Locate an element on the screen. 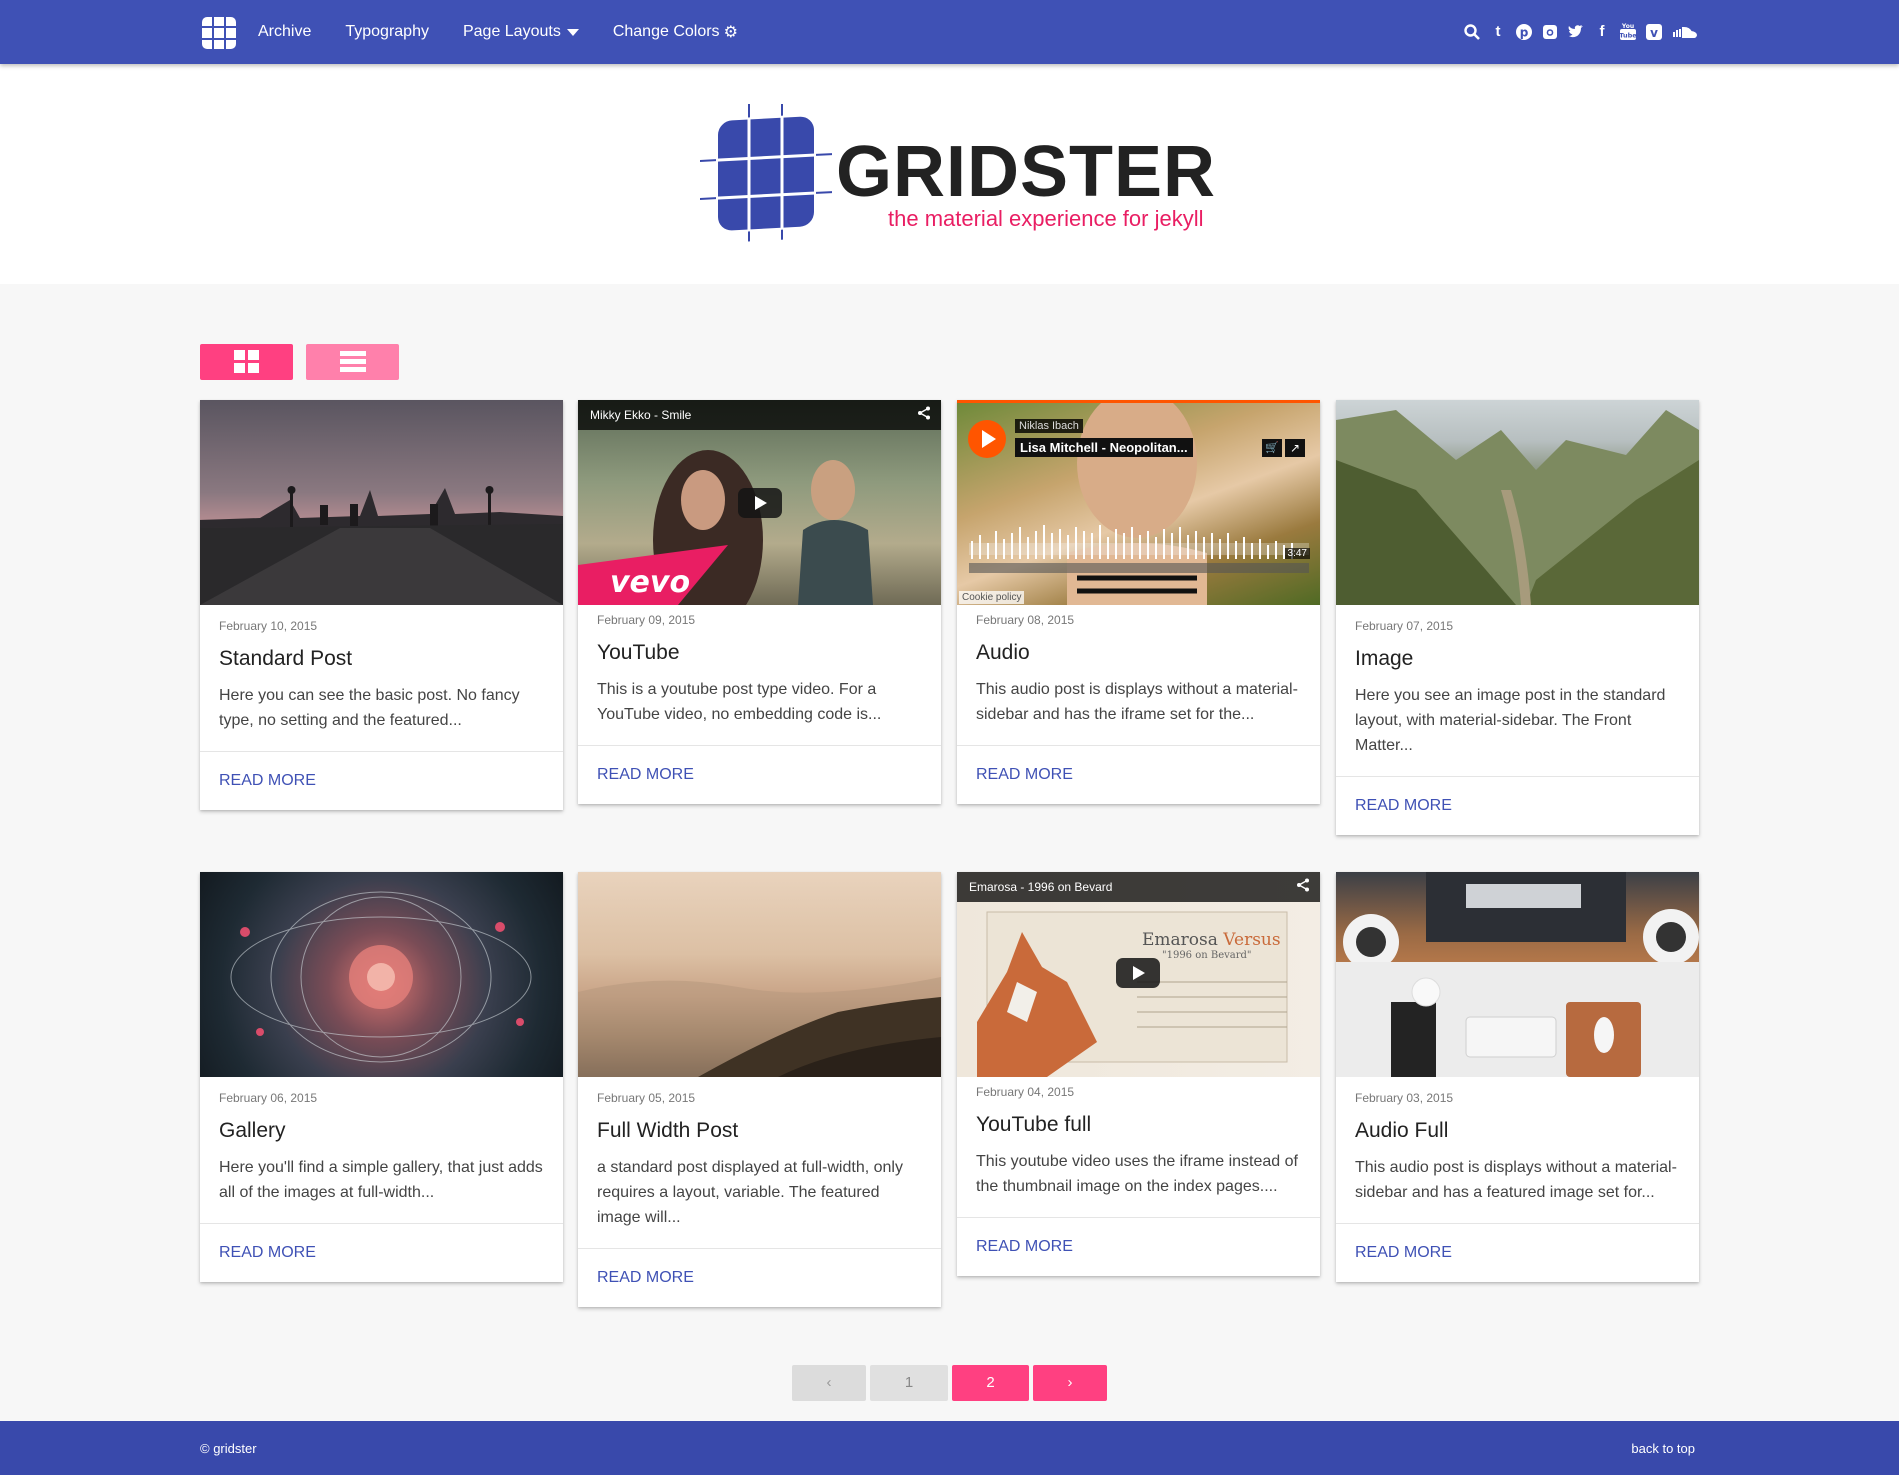  caret-down-icon is located at coordinates (572, 32).